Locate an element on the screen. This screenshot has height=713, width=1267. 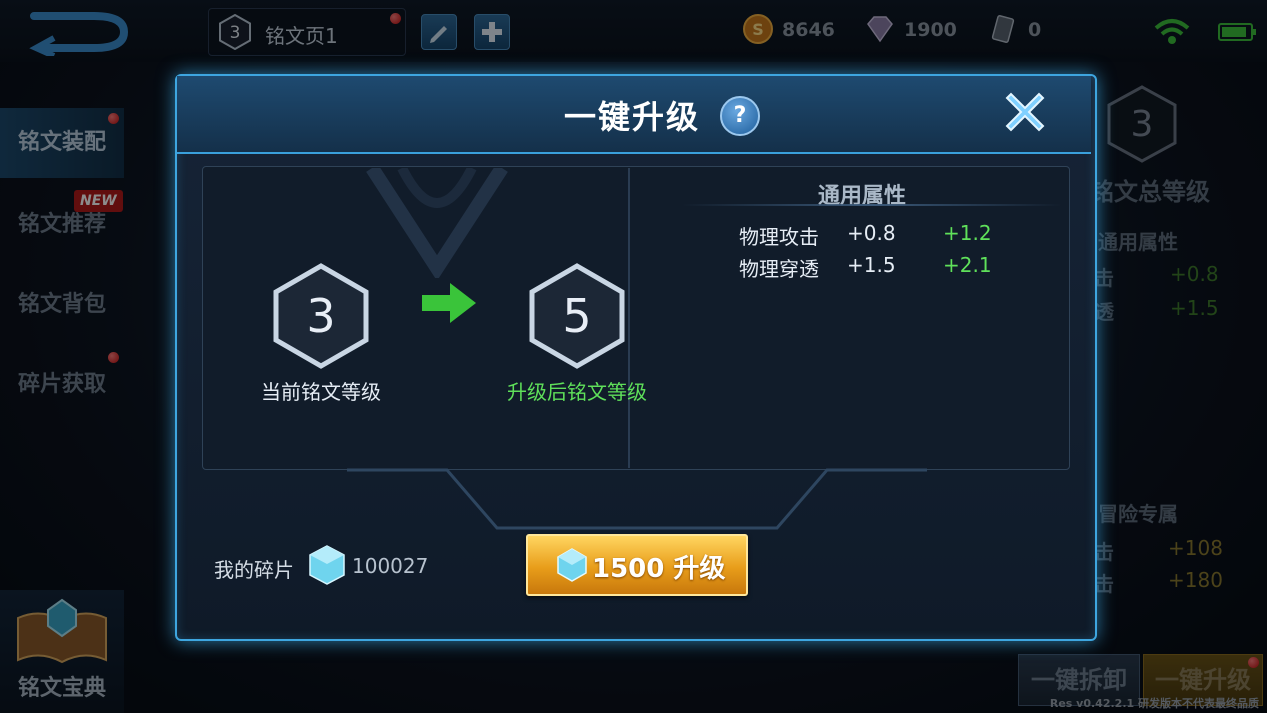
fragments-label: 我的碎片 is located at coordinates (254, 570).